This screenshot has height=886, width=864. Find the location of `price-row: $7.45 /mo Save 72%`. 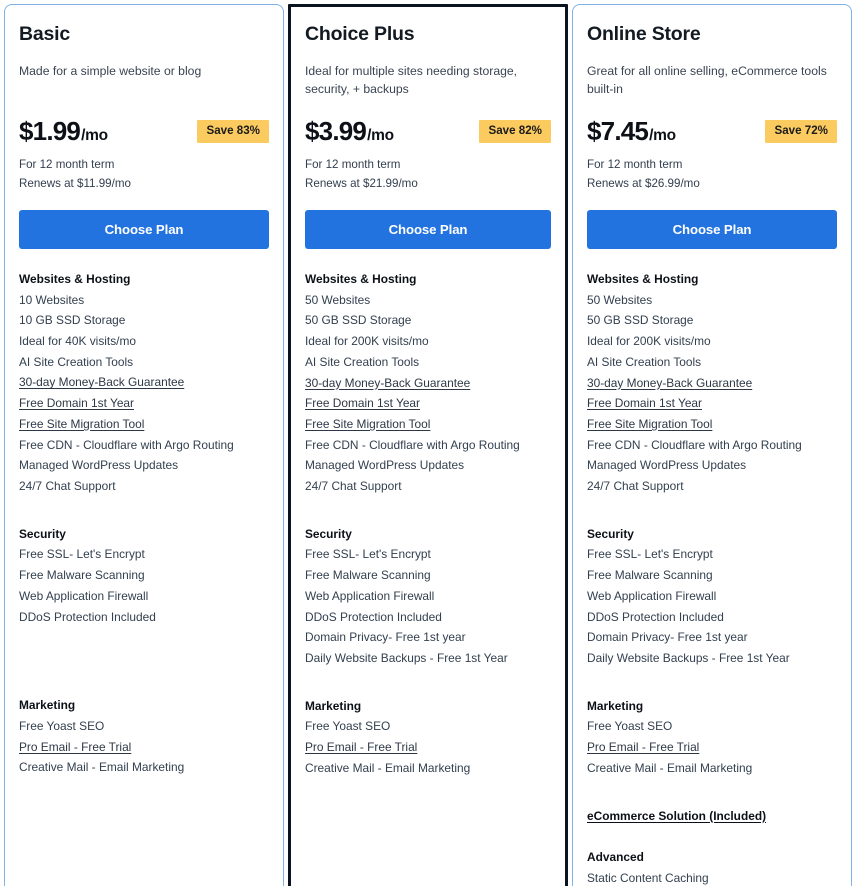

price-row: $7.45 /mo Save 72% is located at coordinates (712, 131).